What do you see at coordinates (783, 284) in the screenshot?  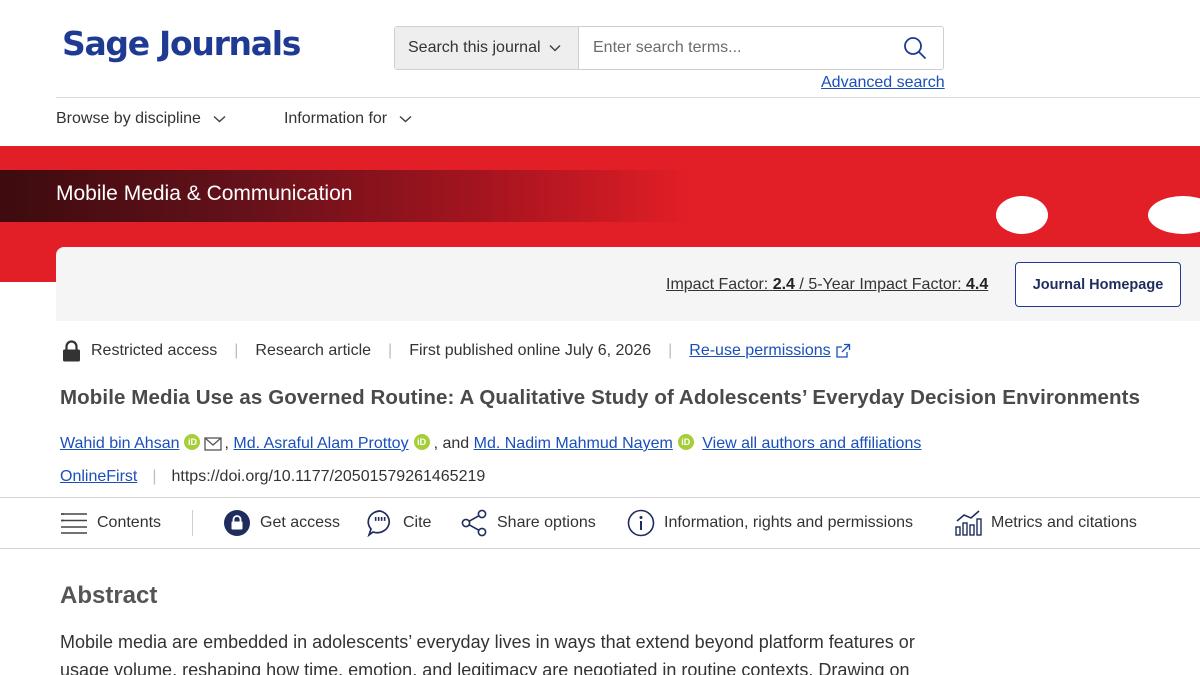 I see `impact-factor-value: 2.4` at bounding box center [783, 284].